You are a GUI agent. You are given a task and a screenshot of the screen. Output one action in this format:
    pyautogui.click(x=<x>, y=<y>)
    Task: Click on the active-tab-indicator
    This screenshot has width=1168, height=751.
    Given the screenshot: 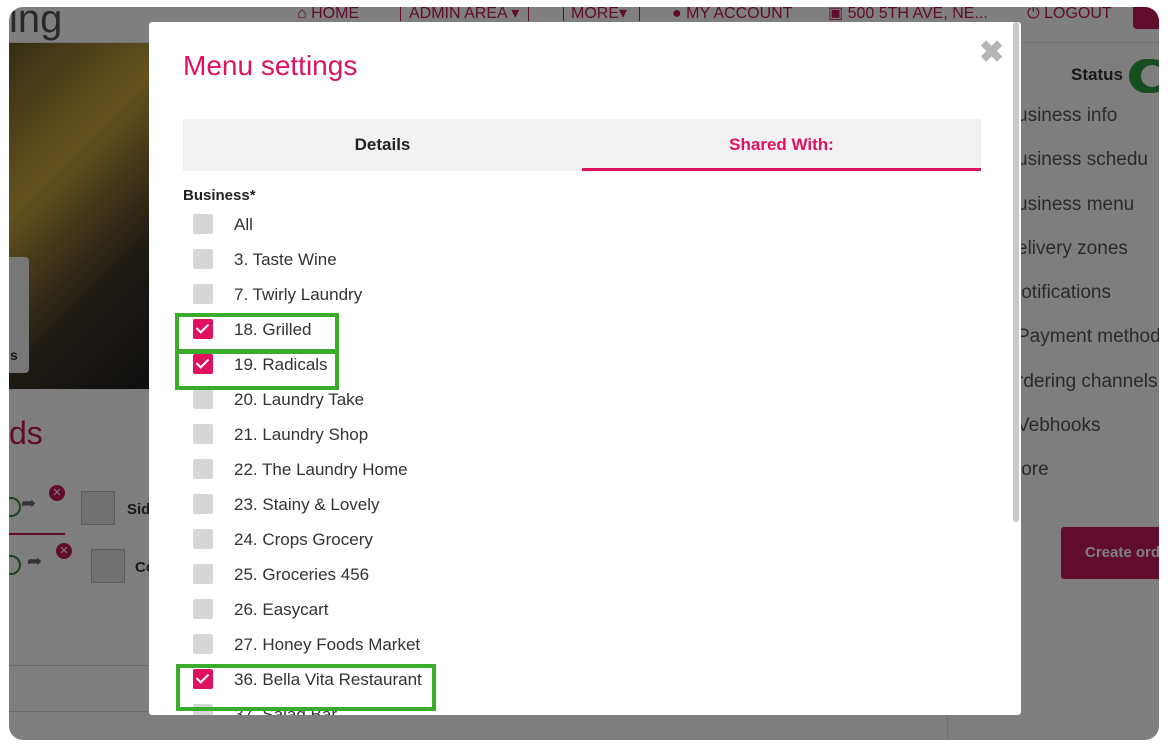 What is the action you would take?
    pyautogui.click(x=781, y=169)
    